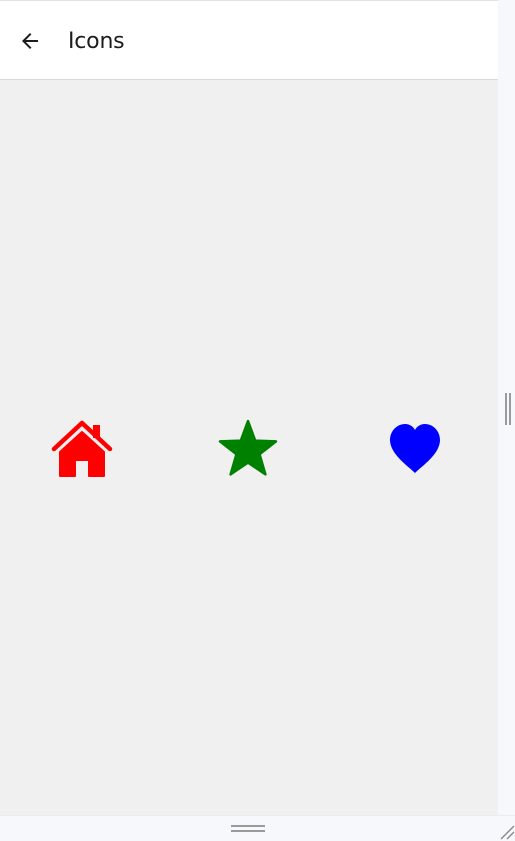 Image resolution: width=515 pixels, height=841 pixels. I want to click on home-icon-slot, so click(82, 449).